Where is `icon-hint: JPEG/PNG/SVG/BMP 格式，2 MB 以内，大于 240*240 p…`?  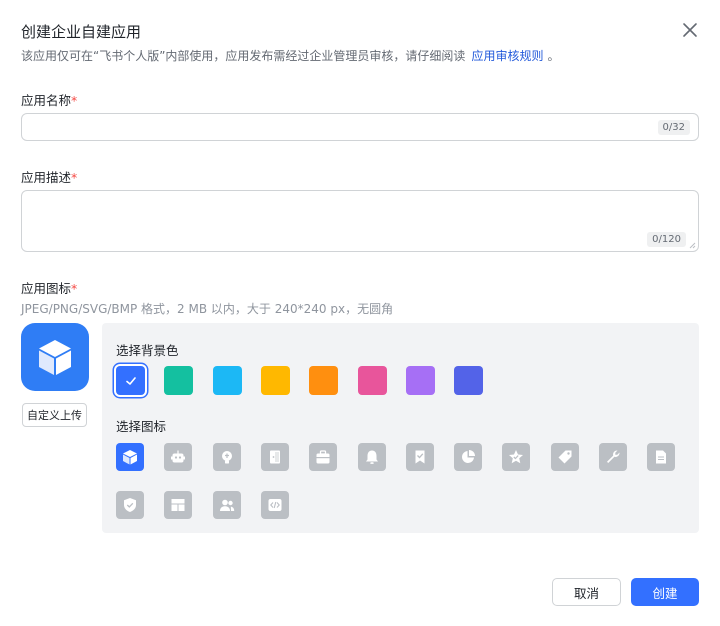 icon-hint: JPEG/PNG/SVG/BMP 格式，2 MB 以内，大于 240*240 p… is located at coordinates (207, 309).